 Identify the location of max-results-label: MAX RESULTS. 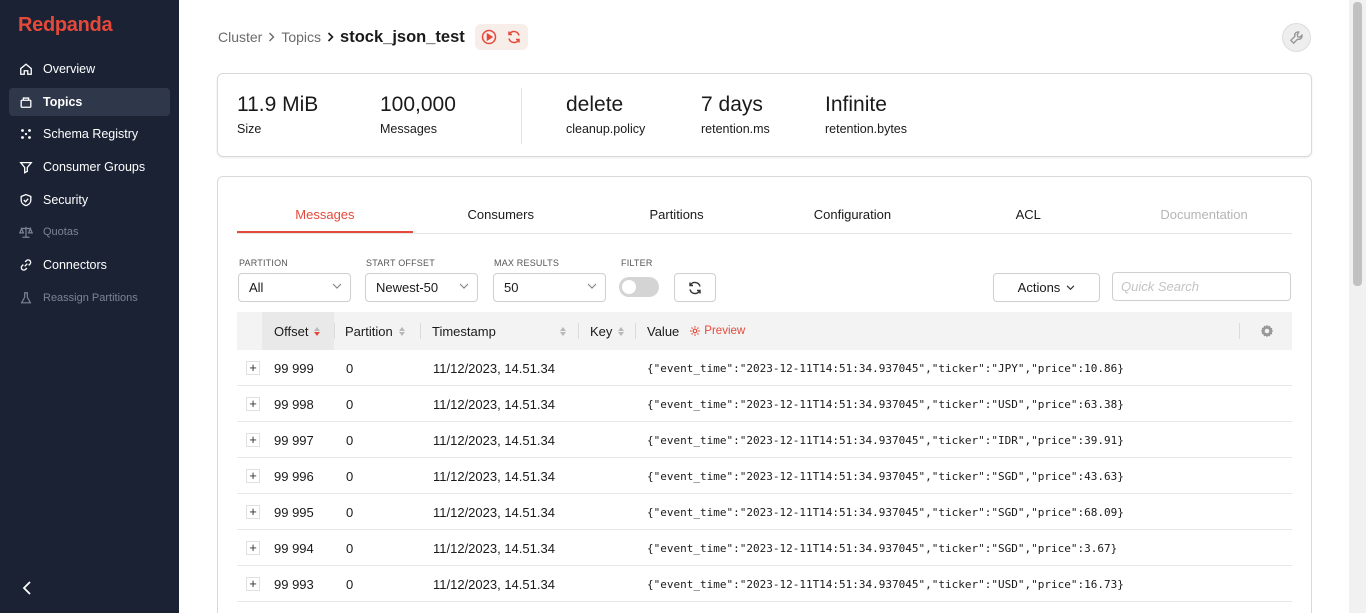
(527, 263).